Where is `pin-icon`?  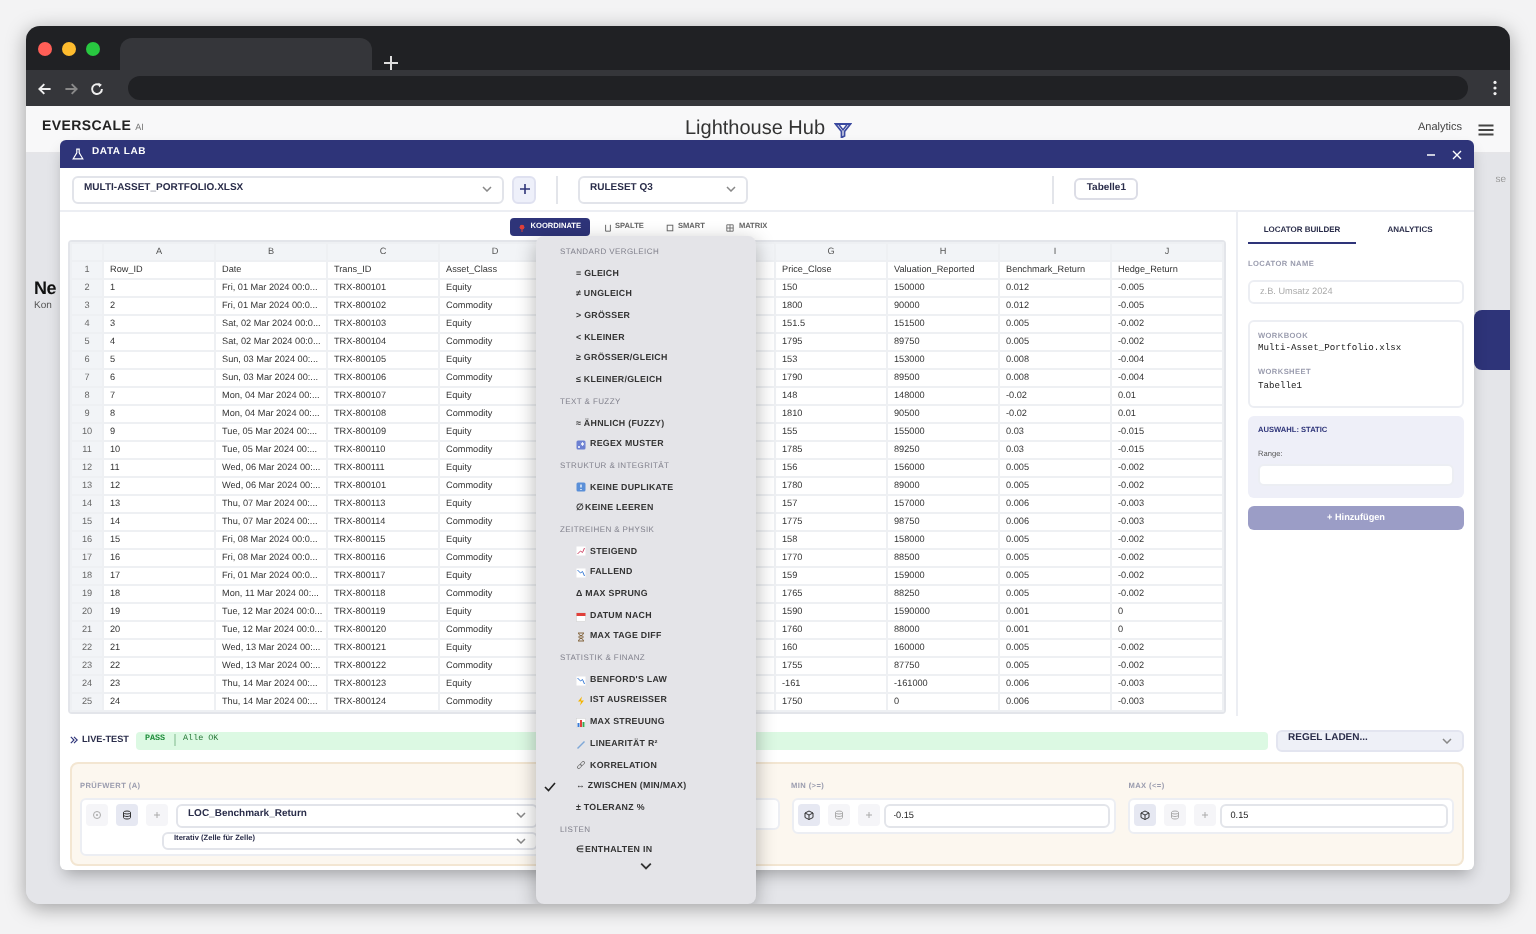
pin-icon is located at coordinates (522, 227).